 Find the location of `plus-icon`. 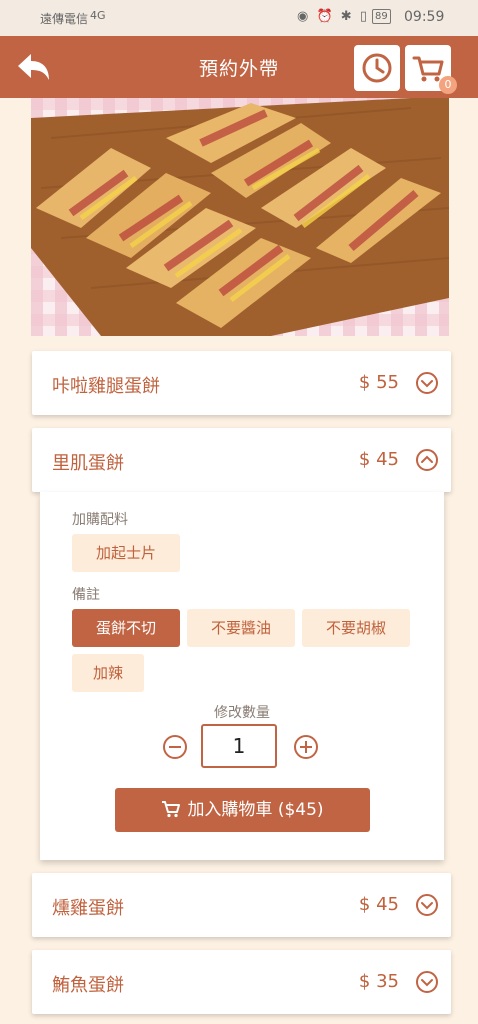

plus-icon is located at coordinates (306, 747).